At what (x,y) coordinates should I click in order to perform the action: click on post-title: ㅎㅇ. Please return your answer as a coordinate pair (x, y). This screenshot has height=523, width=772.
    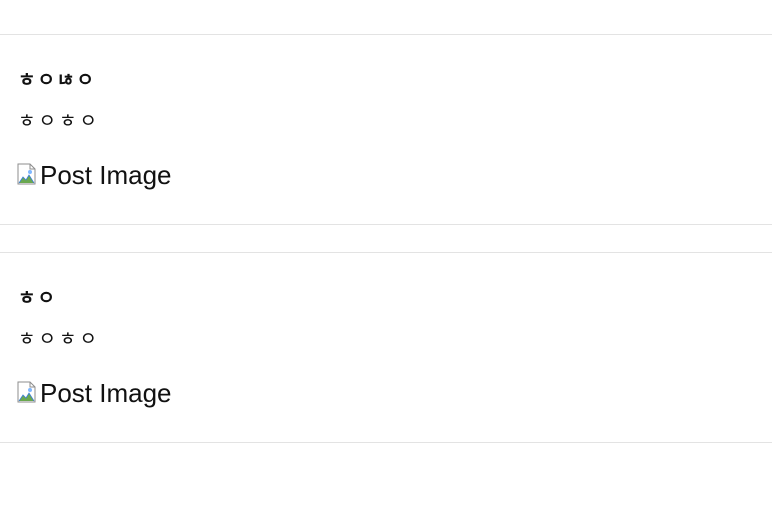
    Looking at the image, I should click on (37, 298).